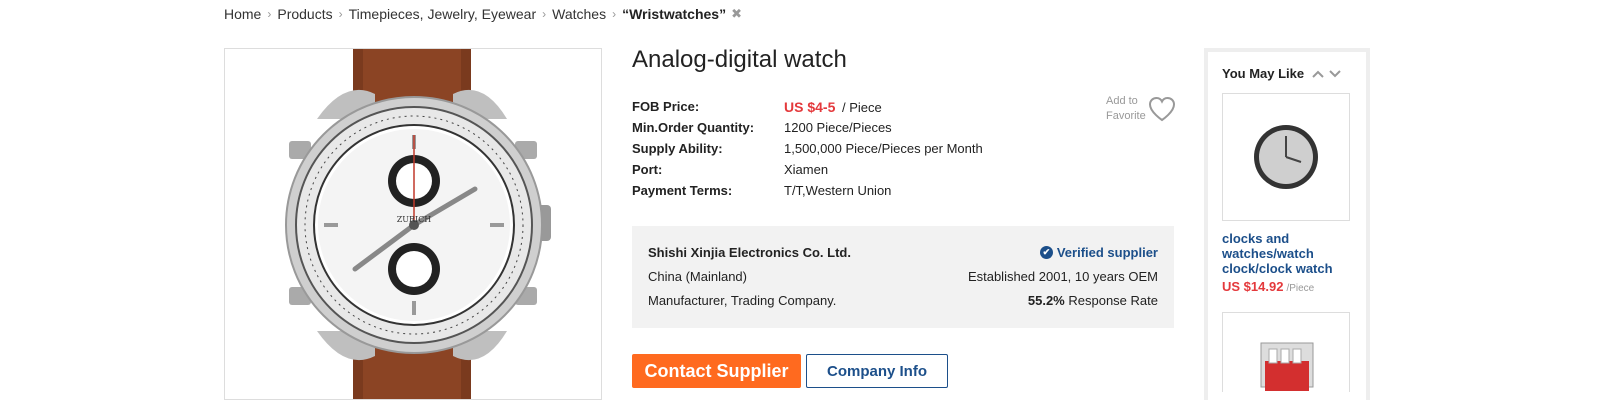 This screenshot has height=400, width=1600. What do you see at coordinates (1326, 74) in the screenshot?
I see `you-may-like-arrows` at bounding box center [1326, 74].